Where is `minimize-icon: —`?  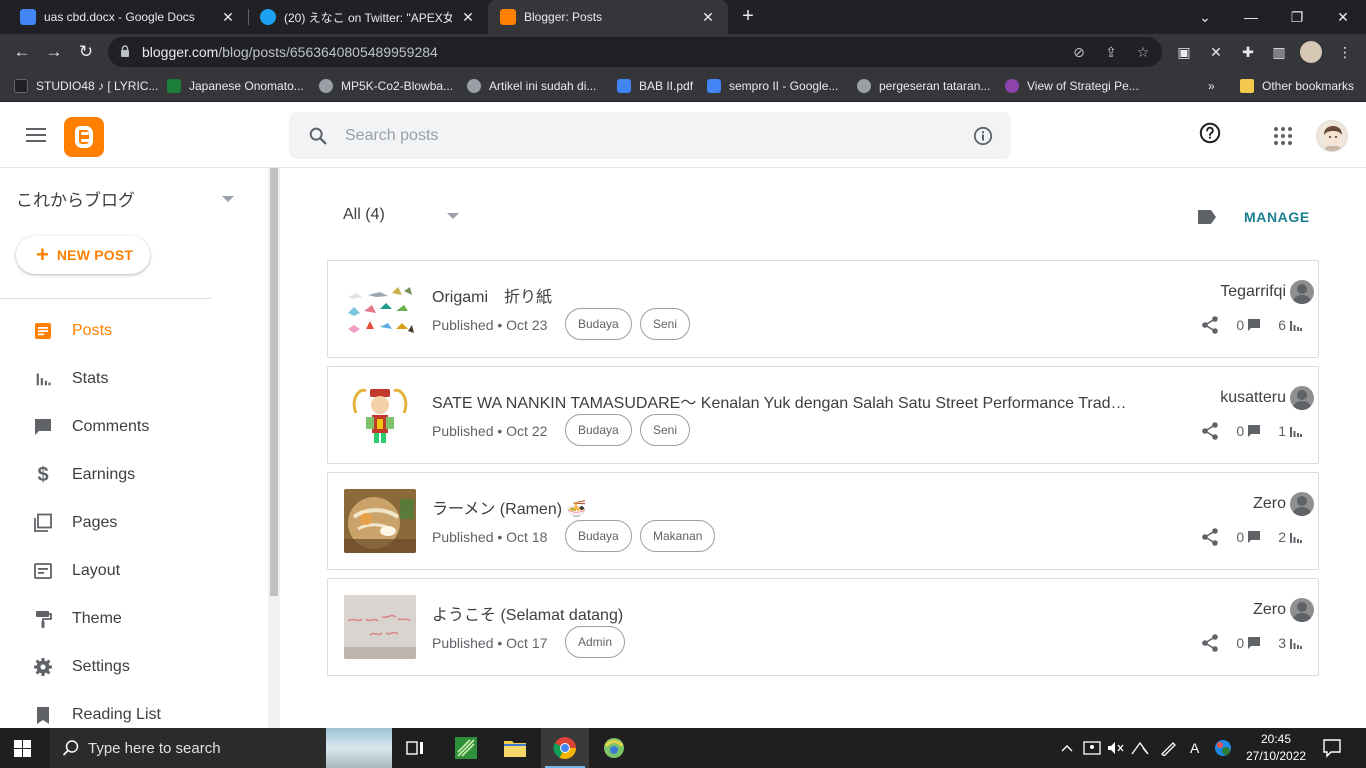 minimize-icon: — is located at coordinates (1251, 17).